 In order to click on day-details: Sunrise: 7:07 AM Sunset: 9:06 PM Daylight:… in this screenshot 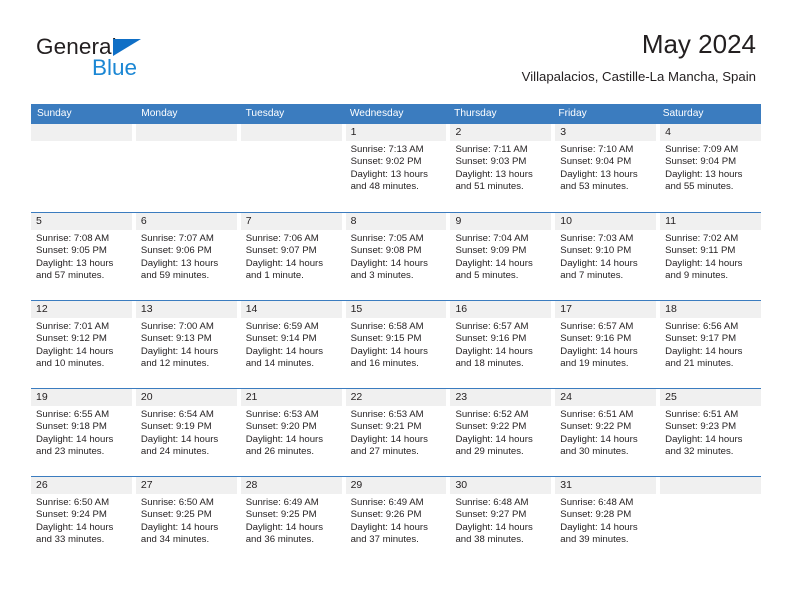, I will do `click(186, 256)`.